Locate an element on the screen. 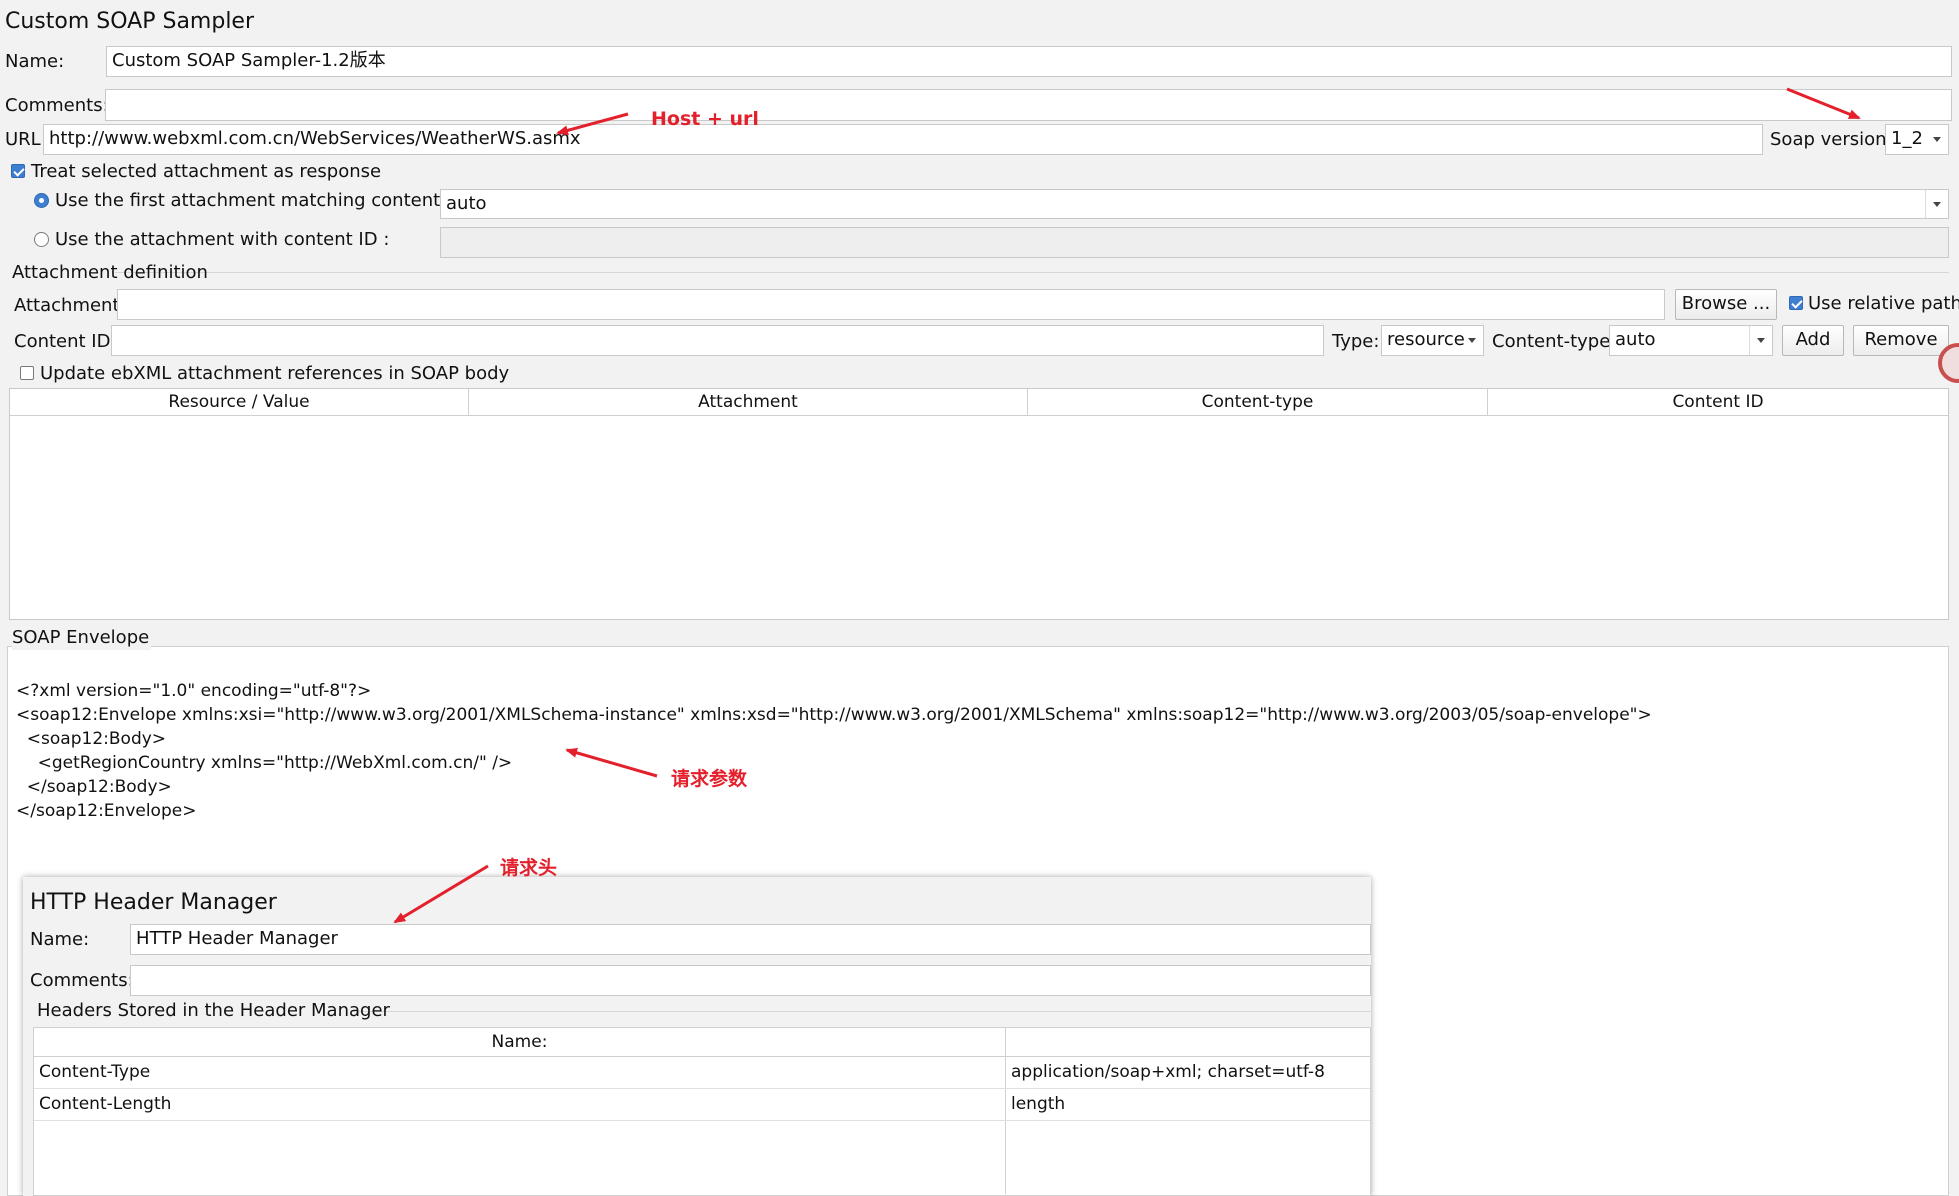 This screenshot has height=1196, width=1959. annotation-request-params: 请求参数 is located at coordinates (709, 779).